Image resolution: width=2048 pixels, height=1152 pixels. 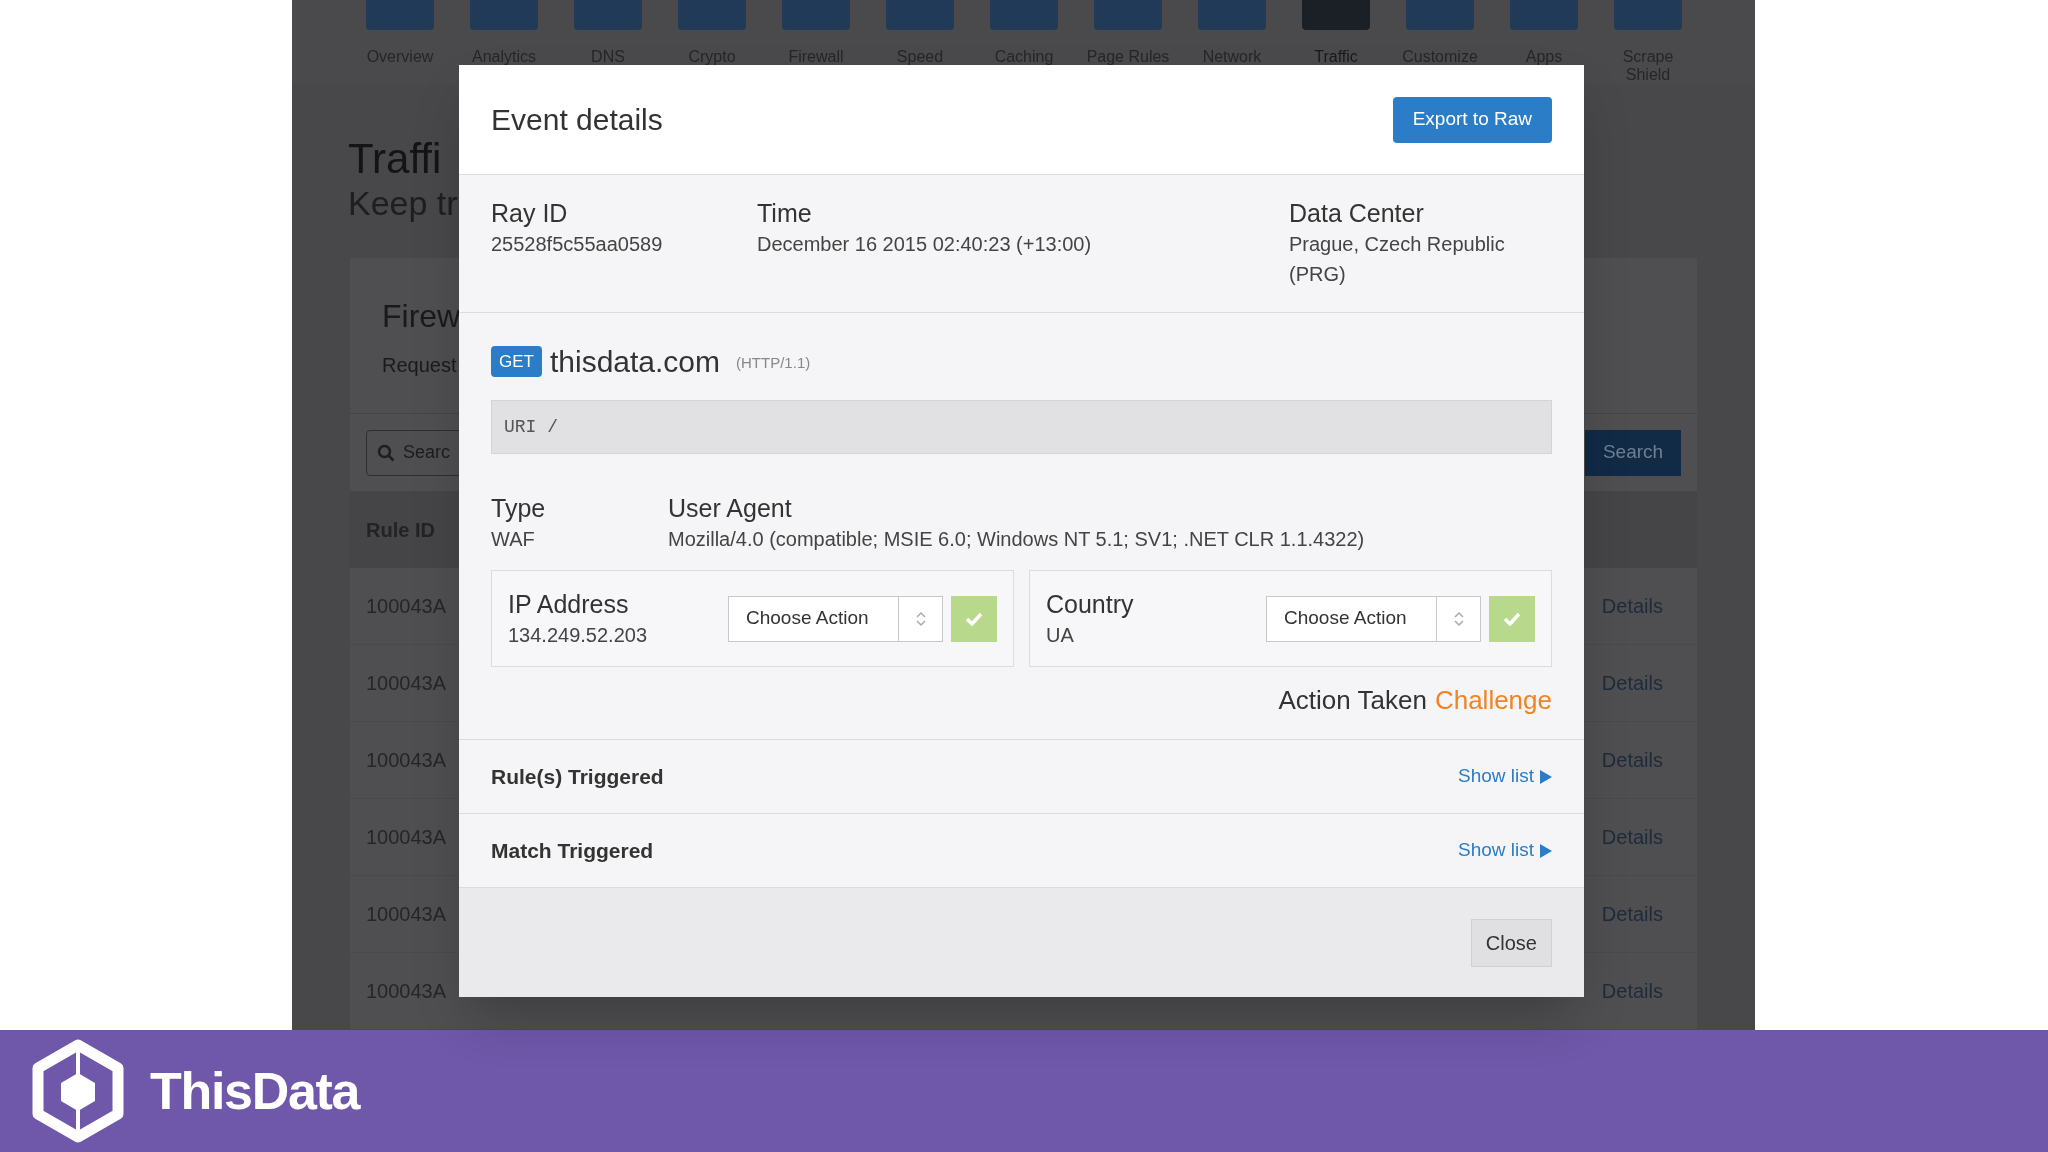 What do you see at coordinates (1493, 700) in the screenshot?
I see `action-taken-value: Challenge` at bounding box center [1493, 700].